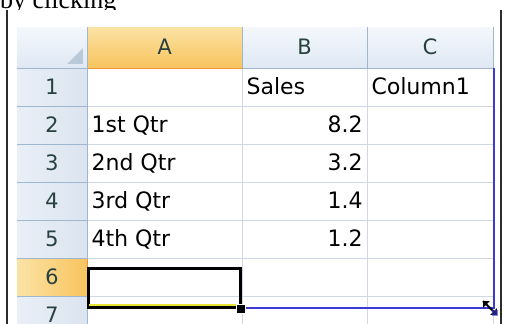 The height and width of the screenshot is (324, 507). Describe the element at coordinates (430, 125) in the screenshot. I see `cell-c2` at that location.